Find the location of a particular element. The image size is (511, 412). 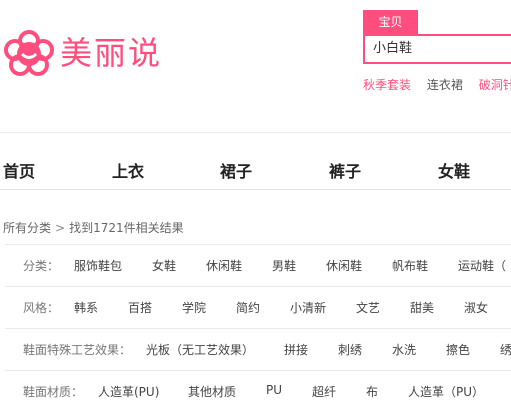

filter-option: 布 is located at coordinates (372, 391).